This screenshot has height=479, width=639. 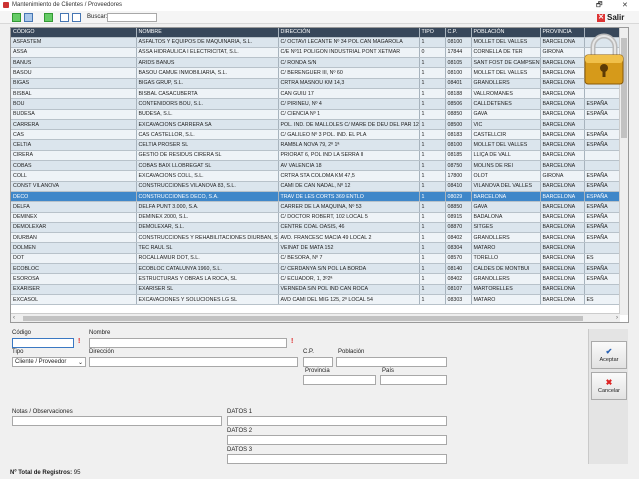 I want to click on table-cell: MOLLET DEL VALLES, so click(x=506, y=145).